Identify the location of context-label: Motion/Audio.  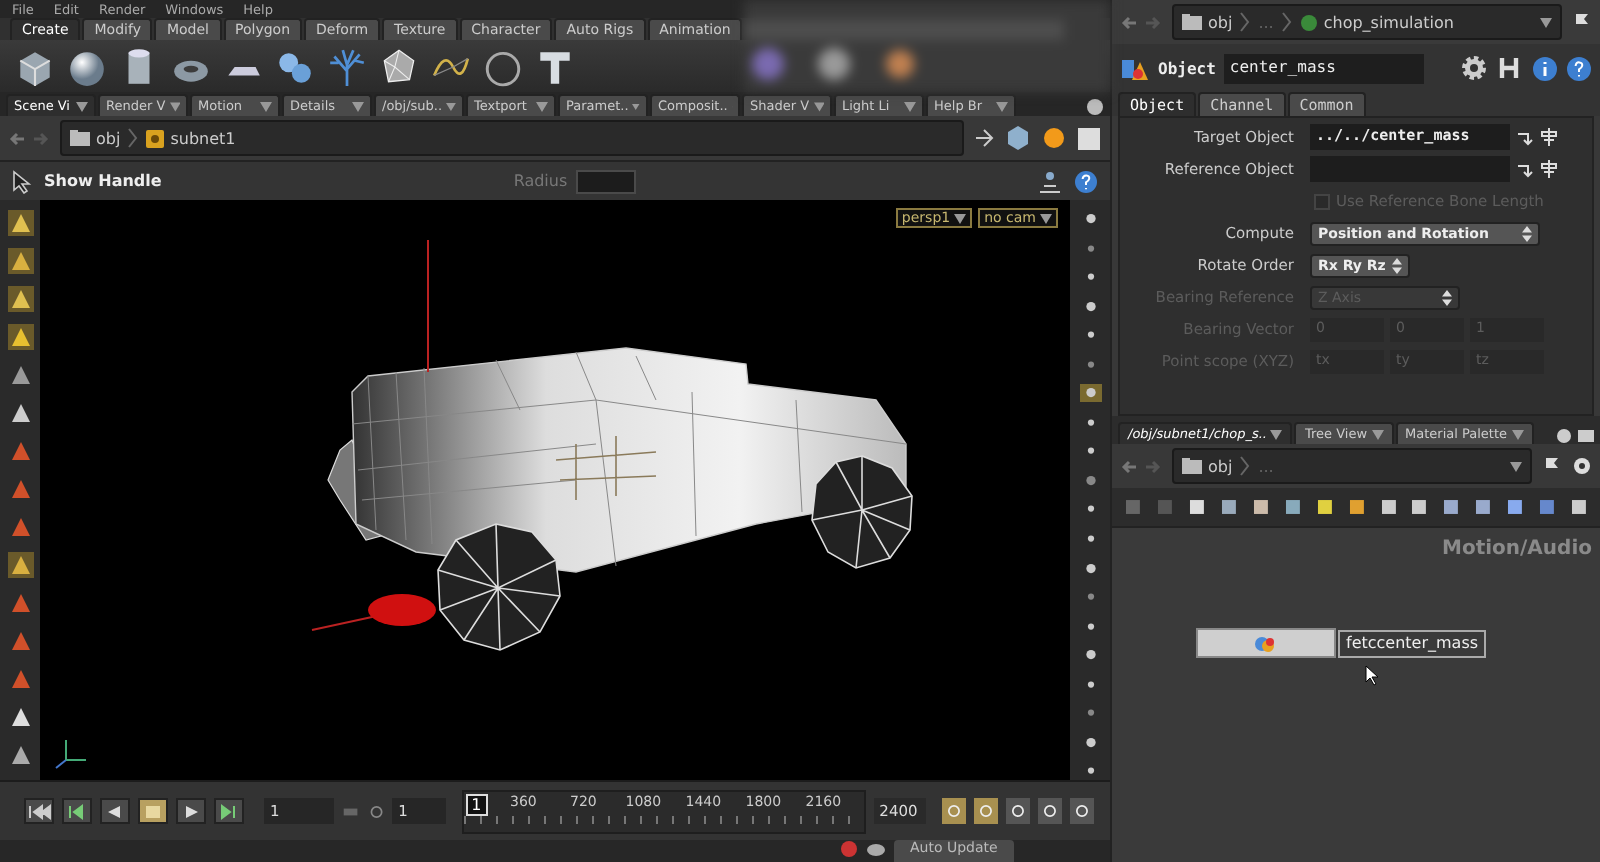
(1517, 549).